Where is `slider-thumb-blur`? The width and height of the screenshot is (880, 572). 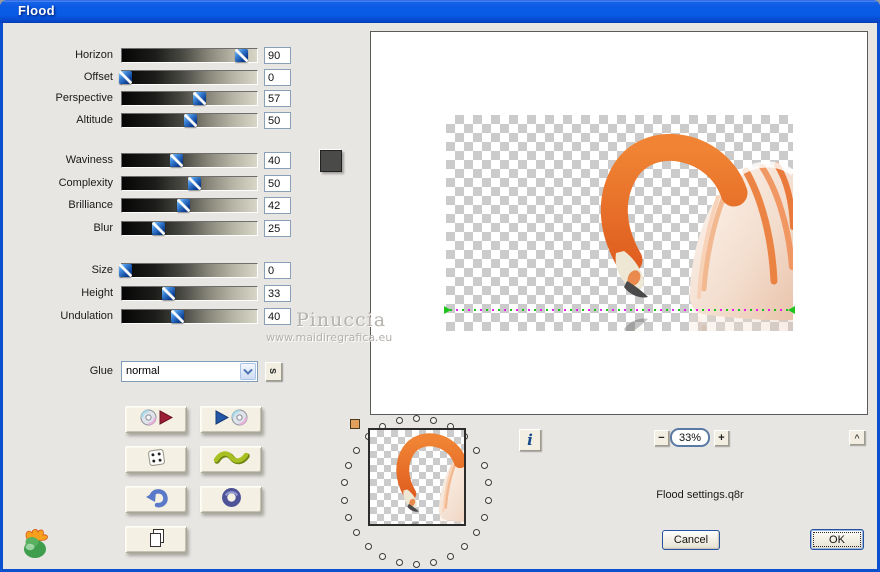 slider-thumb-blur is located at coordinates (159, 228).